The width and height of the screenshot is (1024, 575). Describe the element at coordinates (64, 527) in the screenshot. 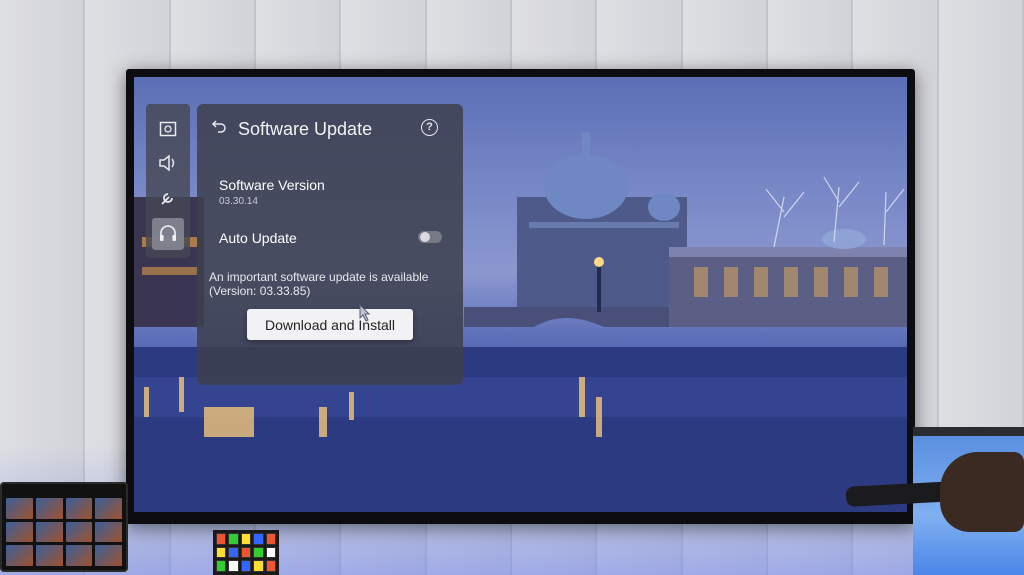

I see `phone-device` at that location.